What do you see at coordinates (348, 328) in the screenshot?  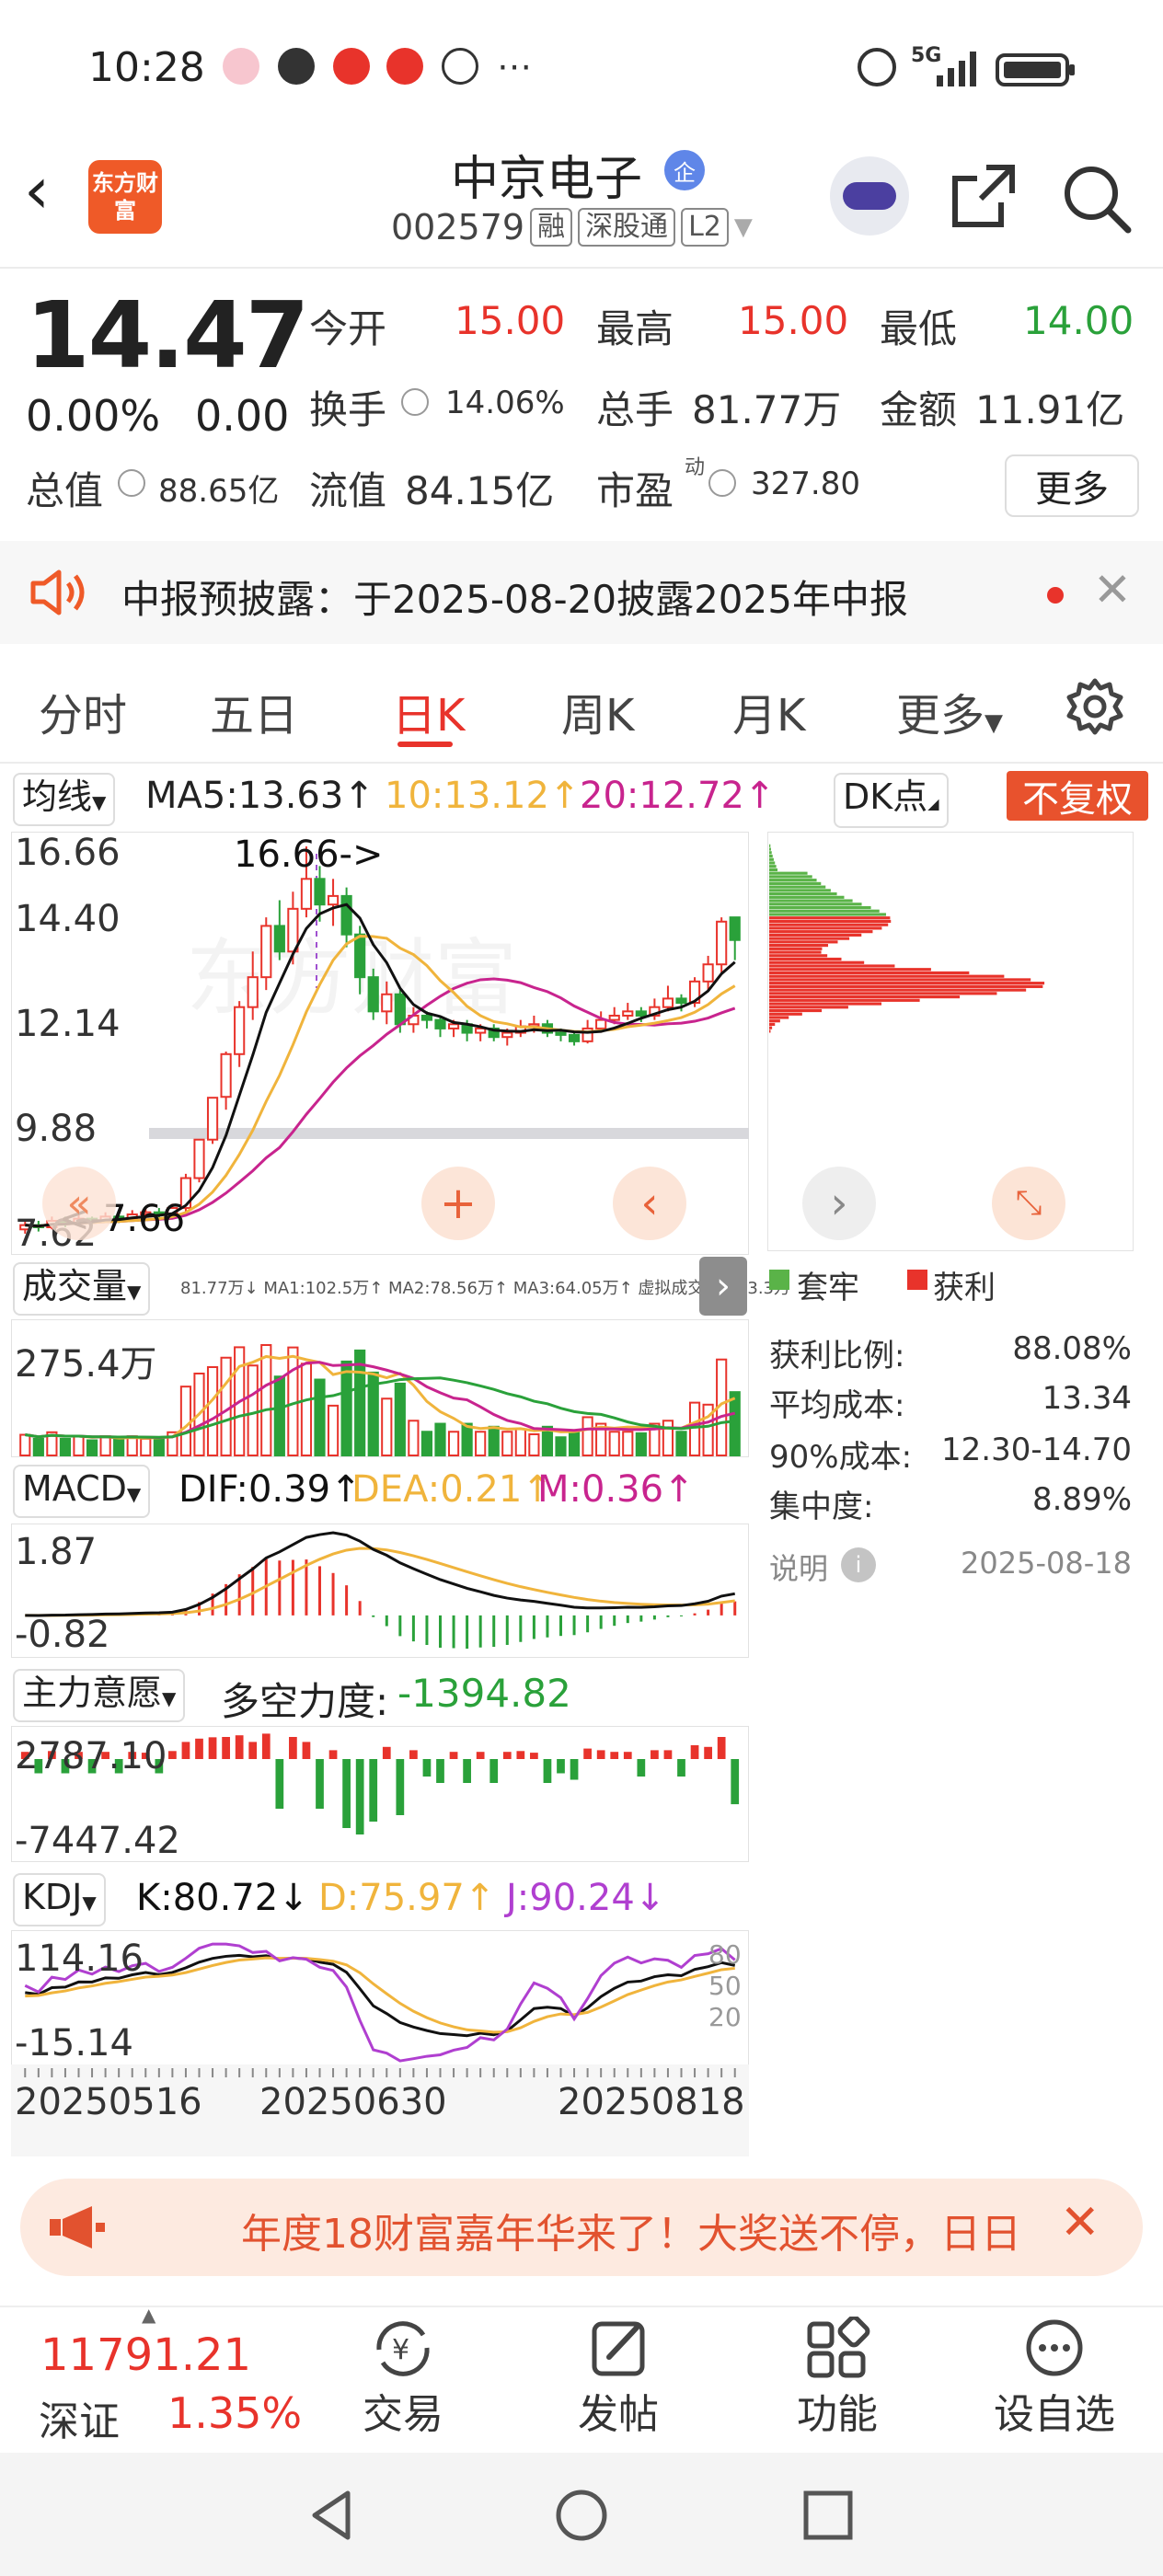 I see `open-label: 今开` at bounding box center [348, 328].